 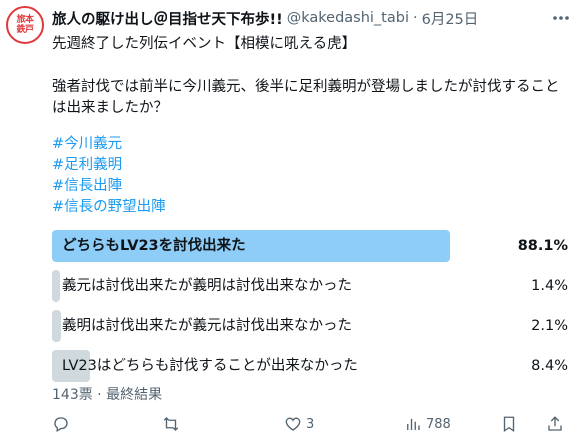 I want to click on avatar: 旅本 鉄戸, so click(x=25, y=25).